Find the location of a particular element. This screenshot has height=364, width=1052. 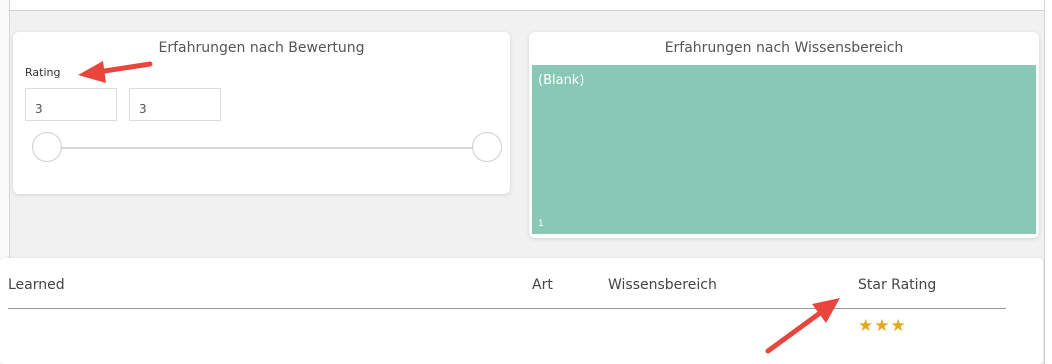

rating-slider-min-handle is located at coordinates (47, 147).